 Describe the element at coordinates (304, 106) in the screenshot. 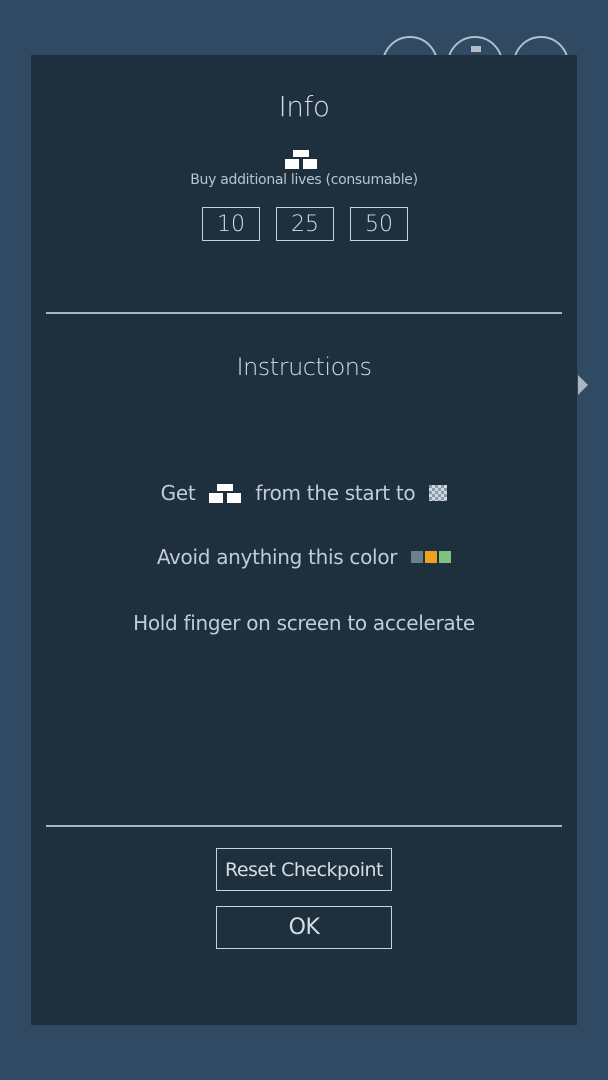

I see `info-title: Info` at that location.